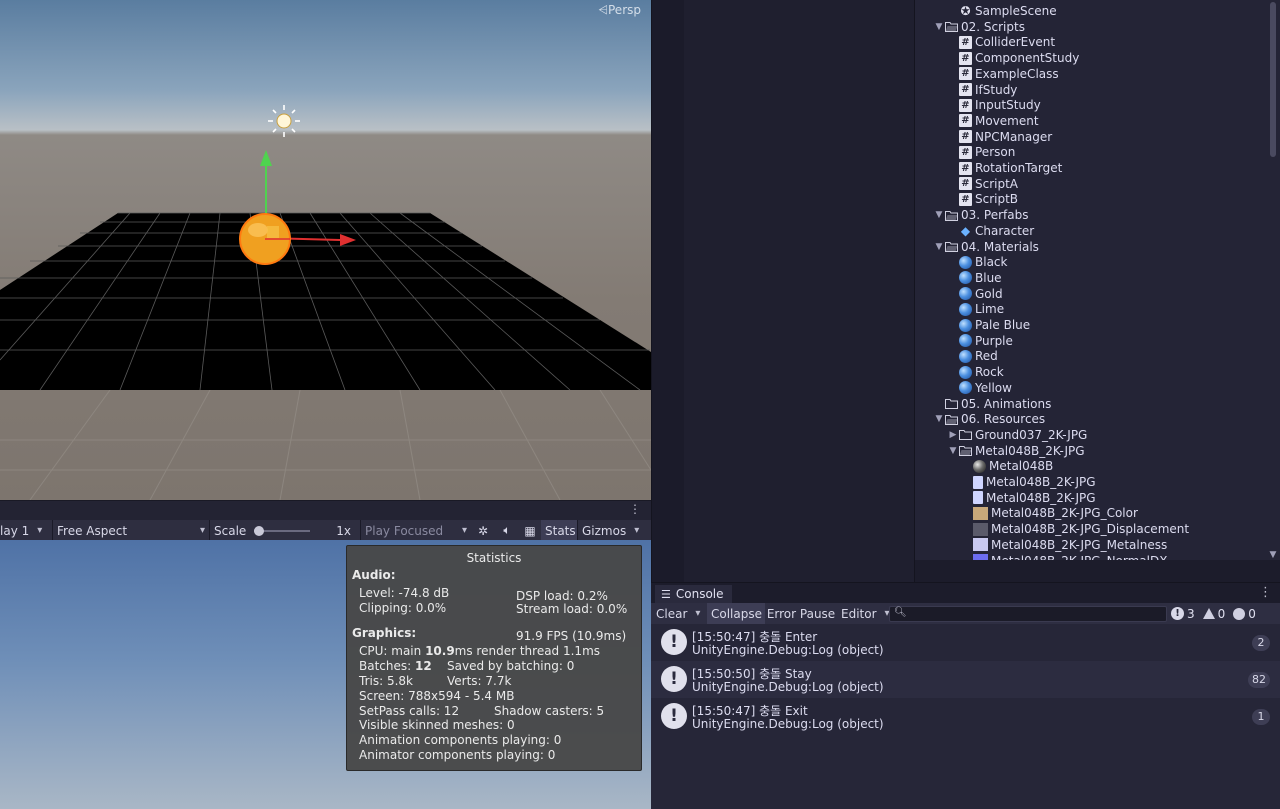 The width and height of the screenshot is (1280, 809). I want to click on scroll-down-icon: ▼, so click(1273, 555).